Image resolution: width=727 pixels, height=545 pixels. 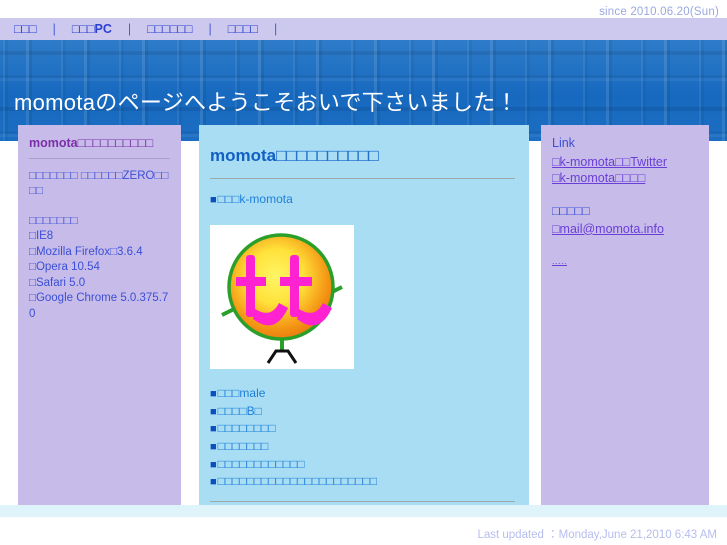 I want to click on profile-list-item: ■□□□□□□□□□□□□□□□□□□□□□□, so click(x=362, y=482).